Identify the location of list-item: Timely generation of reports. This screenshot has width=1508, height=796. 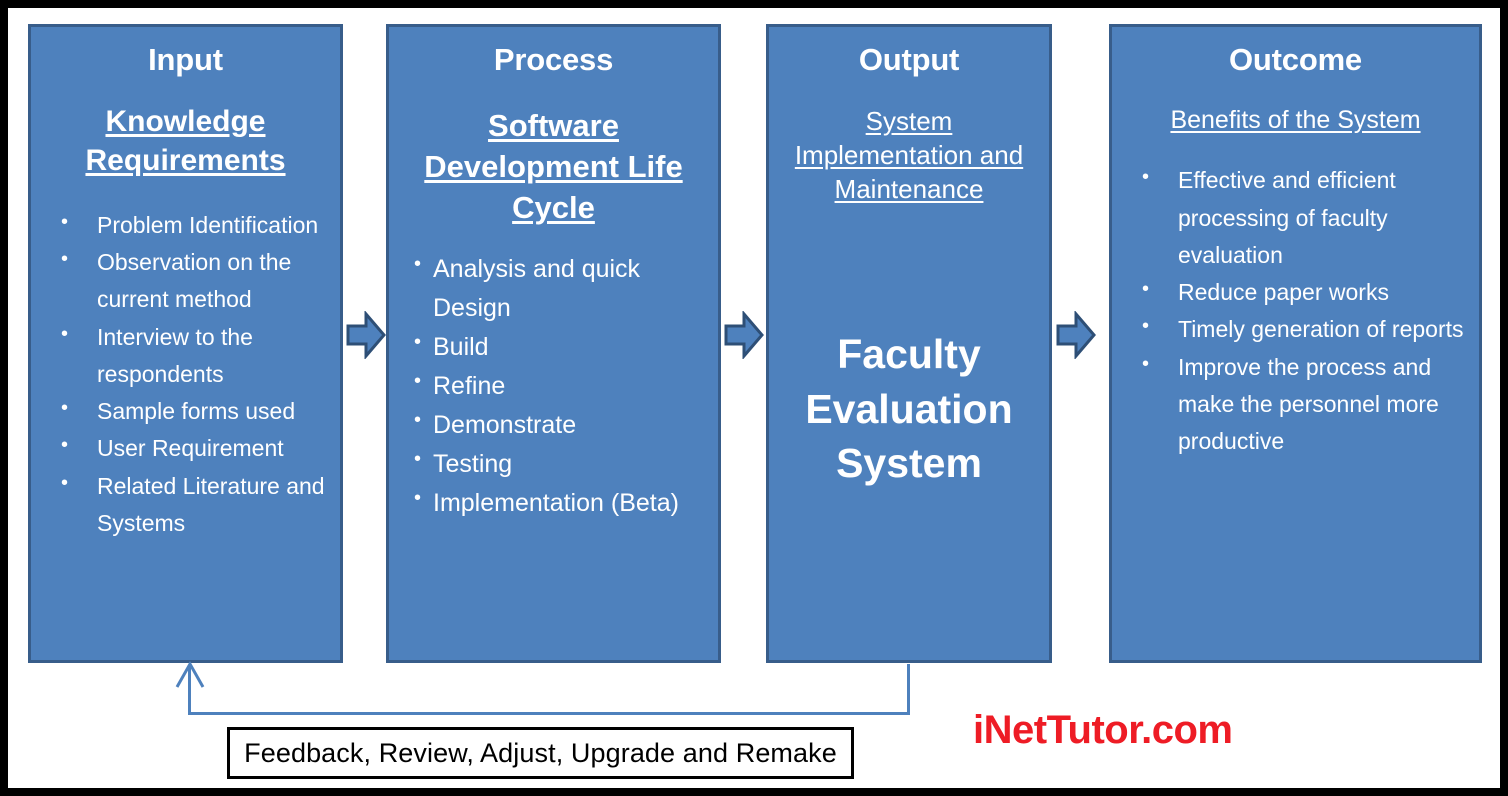
(1295, 329).